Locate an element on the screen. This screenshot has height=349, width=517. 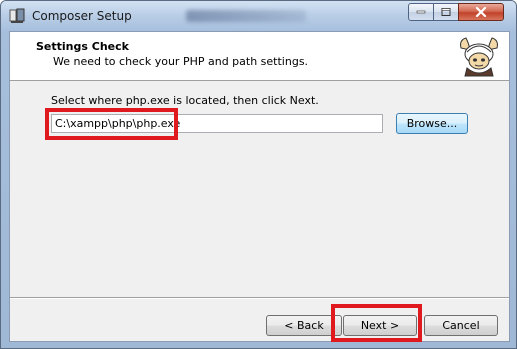
background-window-blur is located at coordinates (246, 16).